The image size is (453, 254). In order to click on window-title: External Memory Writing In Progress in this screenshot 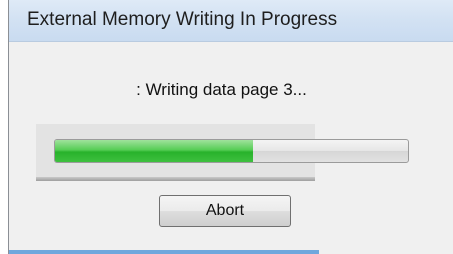, I will do `click(182, 19)`.